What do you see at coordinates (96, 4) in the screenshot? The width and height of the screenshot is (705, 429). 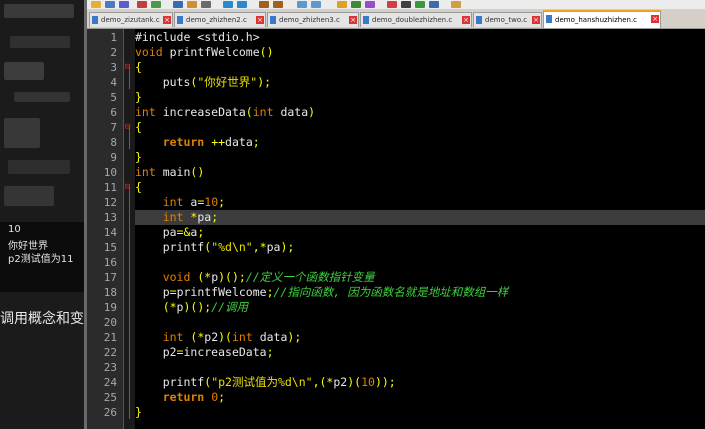 I see `new-file-icon` at bounding box center [96, 4].